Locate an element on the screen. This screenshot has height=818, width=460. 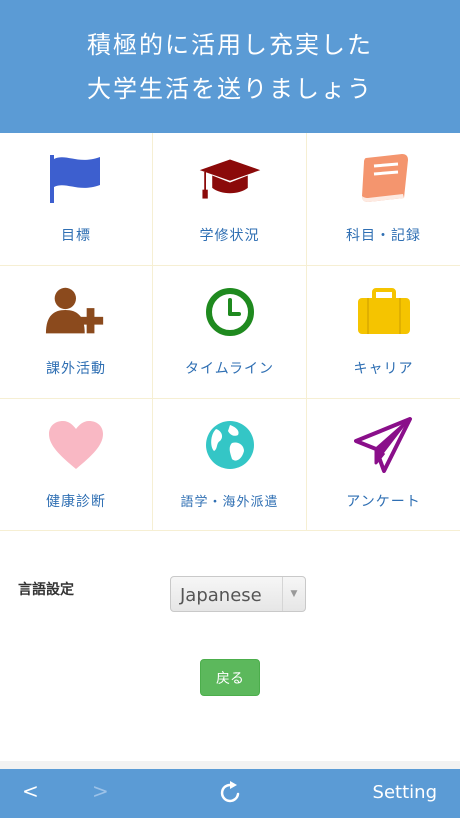
menu-item-label: 学修状況 is located at coordinates (229, 236).